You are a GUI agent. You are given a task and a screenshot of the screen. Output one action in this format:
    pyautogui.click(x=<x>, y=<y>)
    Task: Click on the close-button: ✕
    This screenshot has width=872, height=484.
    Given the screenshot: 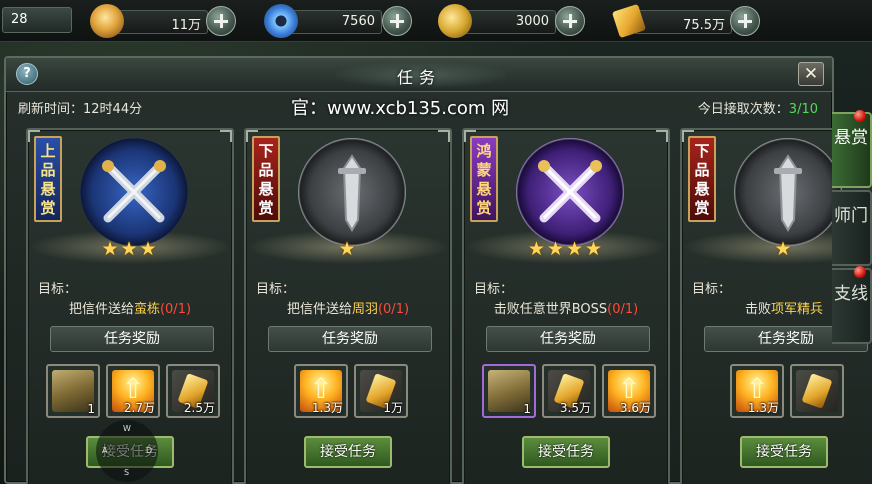 What is the action you would take?
    pyautogui.click(x=811, y=74)
    